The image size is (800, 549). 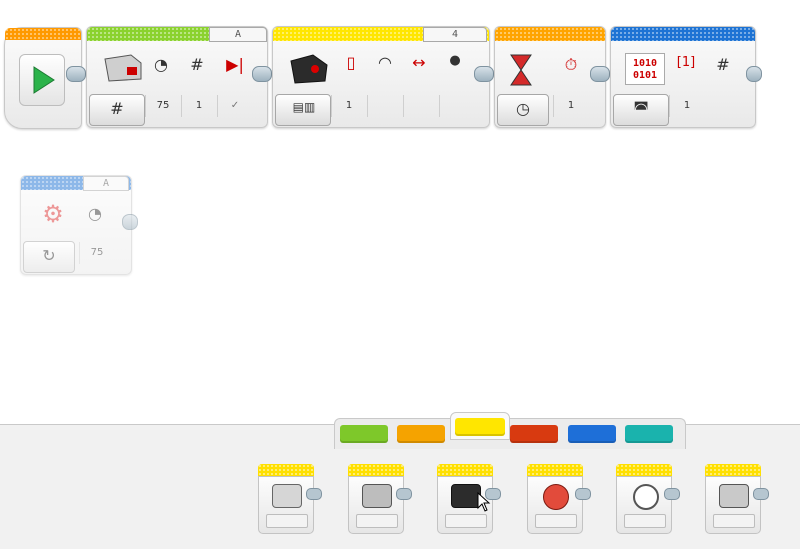 What do you see at coordinates (304, 107) in the screenshot?
I see `compare-mode-icon: ▤▥` at bounding box center [304, 107].